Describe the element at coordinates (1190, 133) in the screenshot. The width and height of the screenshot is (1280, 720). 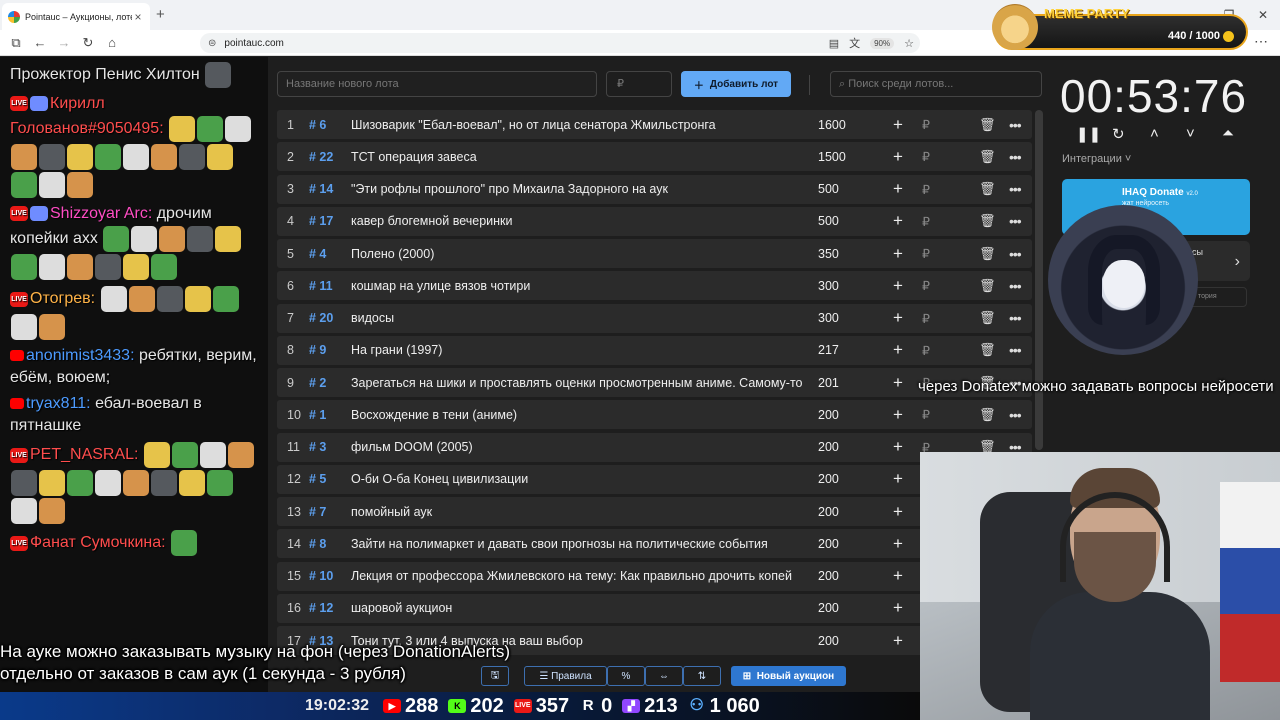
I see `time-down-icon: ˅` at that location.